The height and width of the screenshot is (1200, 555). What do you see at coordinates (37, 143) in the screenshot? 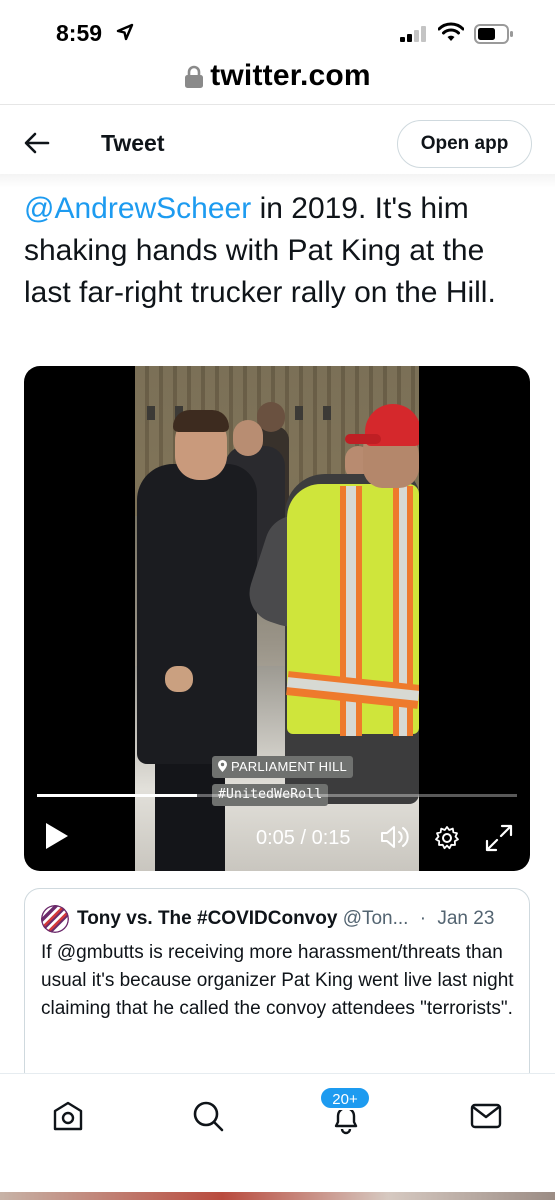
I see `back-arrow-icon` at bounding box center [37, 143].